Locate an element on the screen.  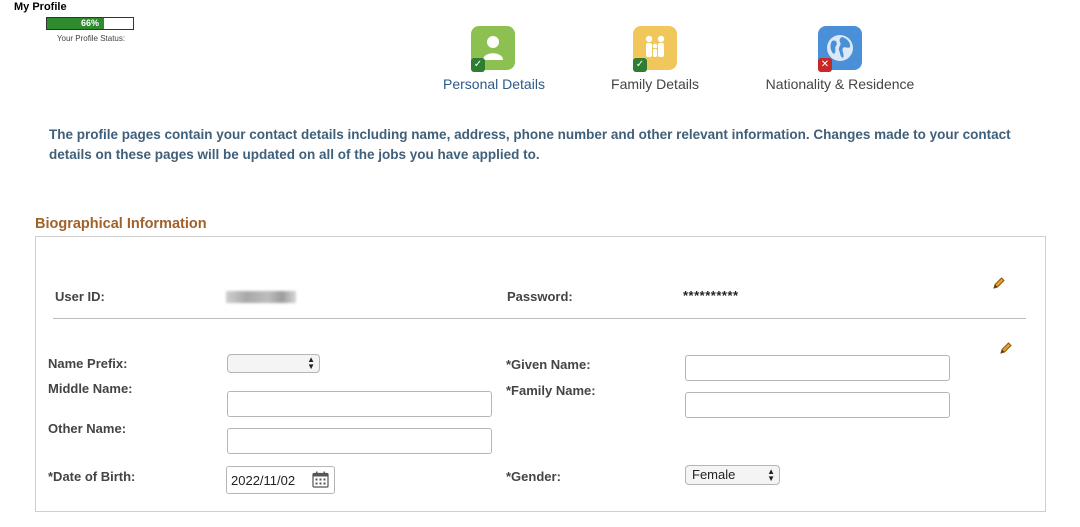
password-value: ********** is located at coordinates (711, 295).